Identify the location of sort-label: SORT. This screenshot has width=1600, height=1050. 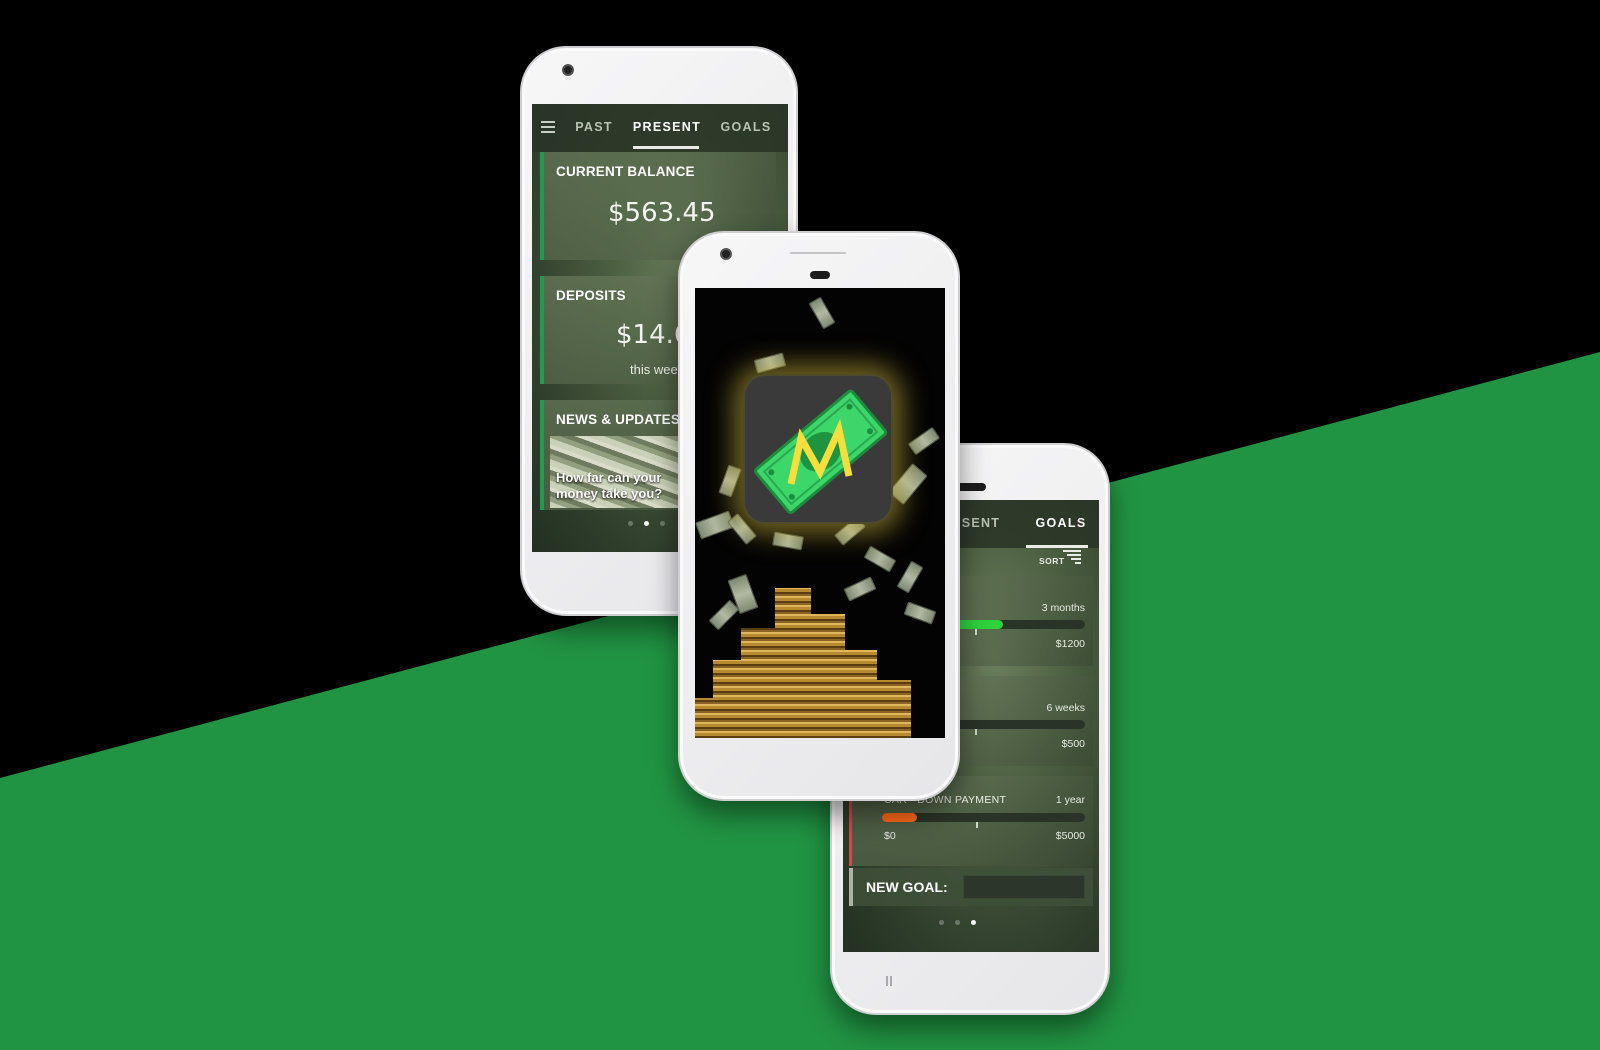
(1052, 561).